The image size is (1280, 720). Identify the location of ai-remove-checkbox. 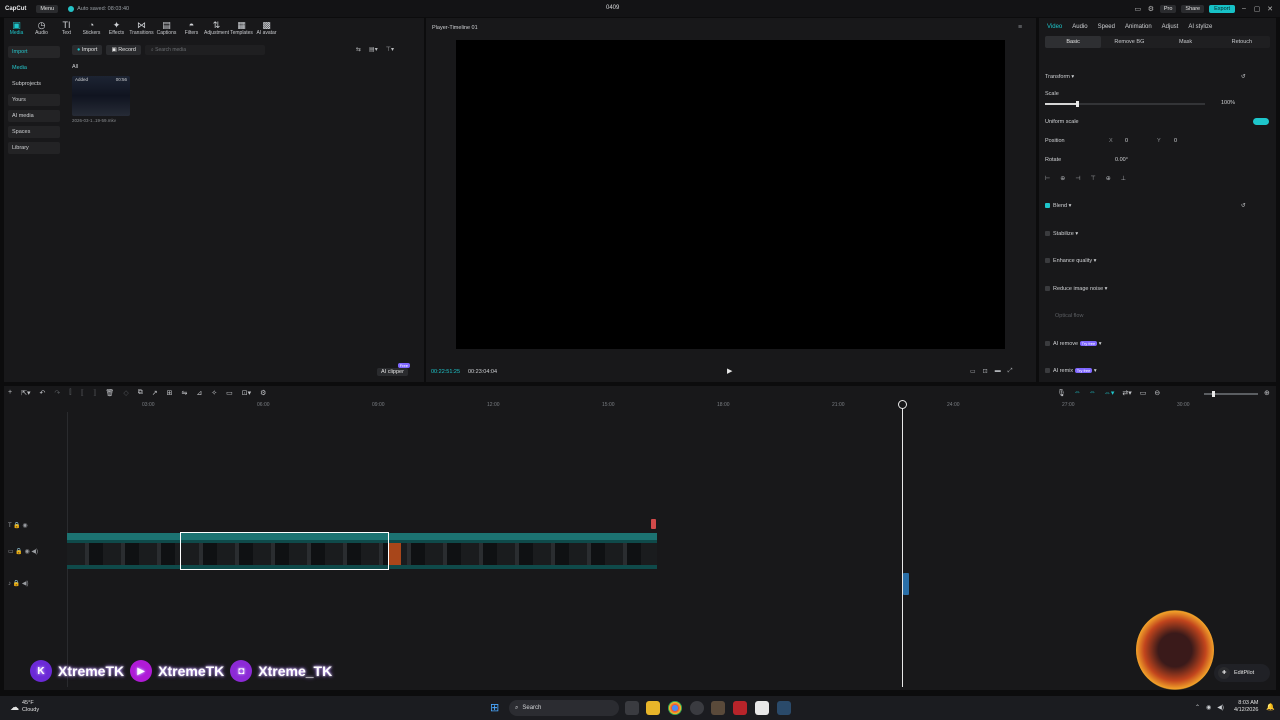
(1047, 344).